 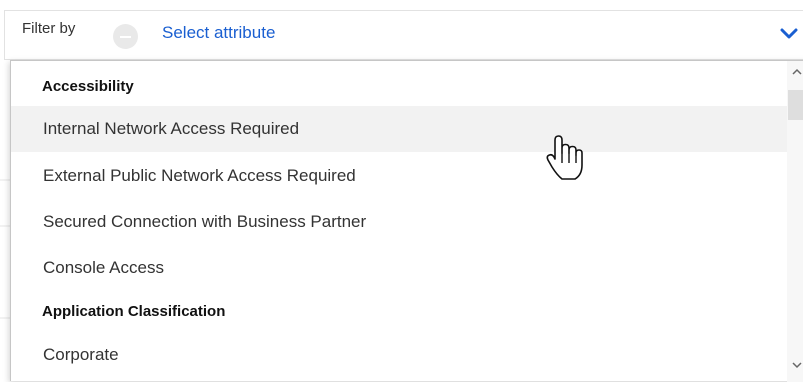 What do you see at coordinates (795, 221) in the screenshot?
I see `dropdown-scrollbar` at bounding box center [795, 221].